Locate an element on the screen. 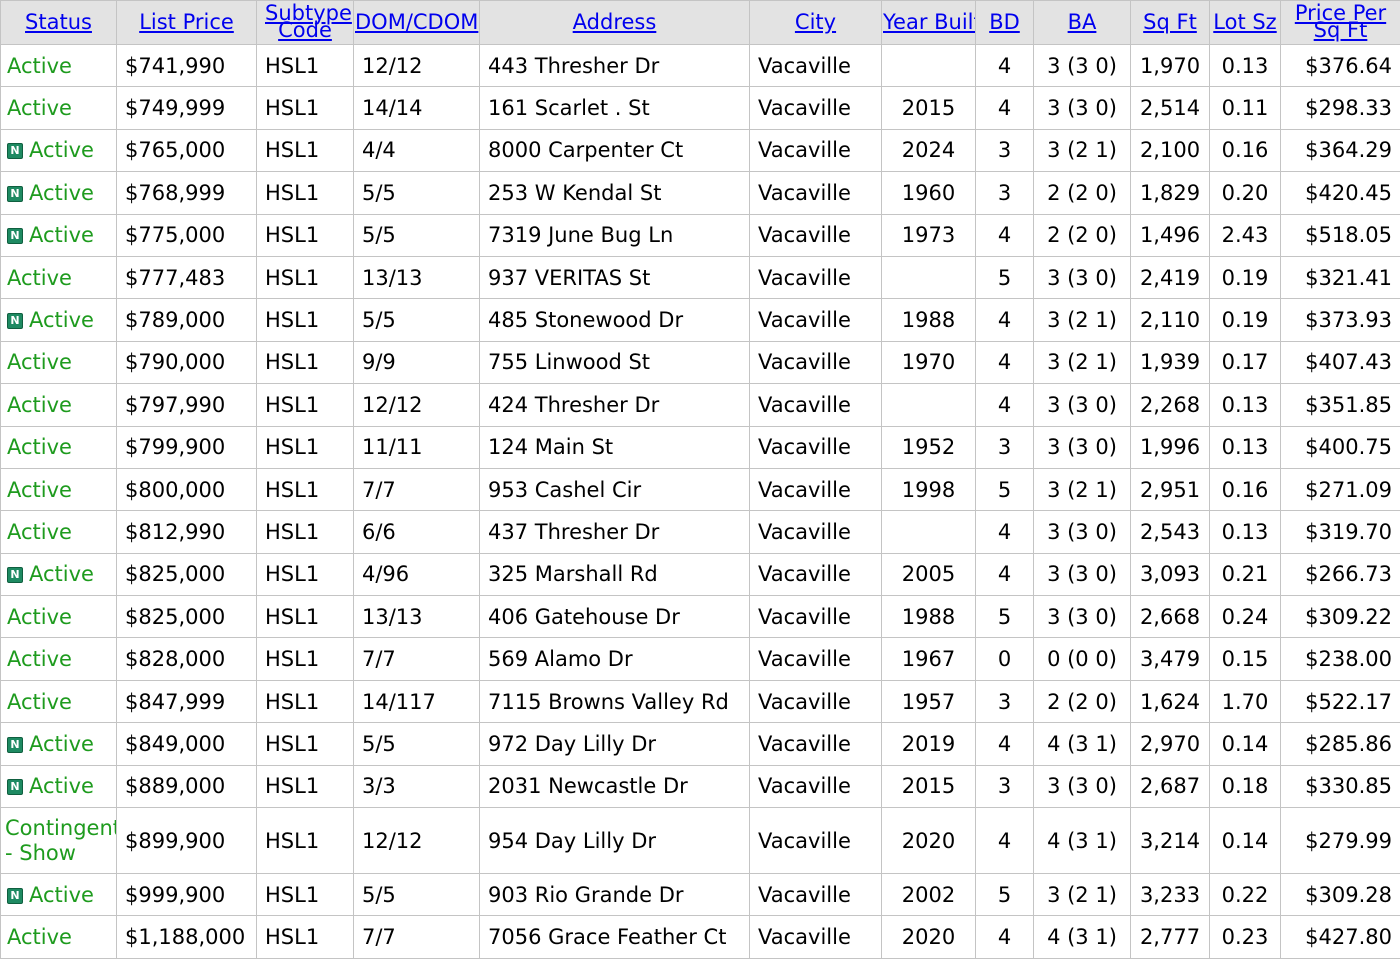 Image resolution: width=1400 pixels, height=959 pixels. list-price-cell: $825,000 is located at coordinates (187, 574).